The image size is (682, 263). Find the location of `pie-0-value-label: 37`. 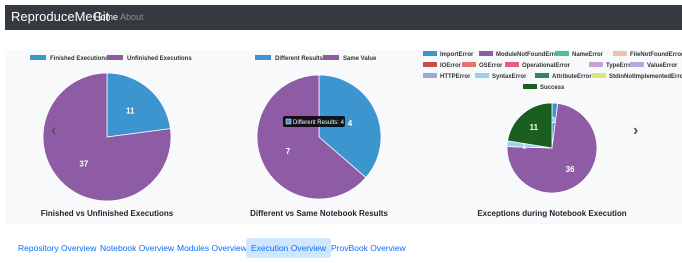

pie-0-value-label: 37 is located at coordinates (83, 163).